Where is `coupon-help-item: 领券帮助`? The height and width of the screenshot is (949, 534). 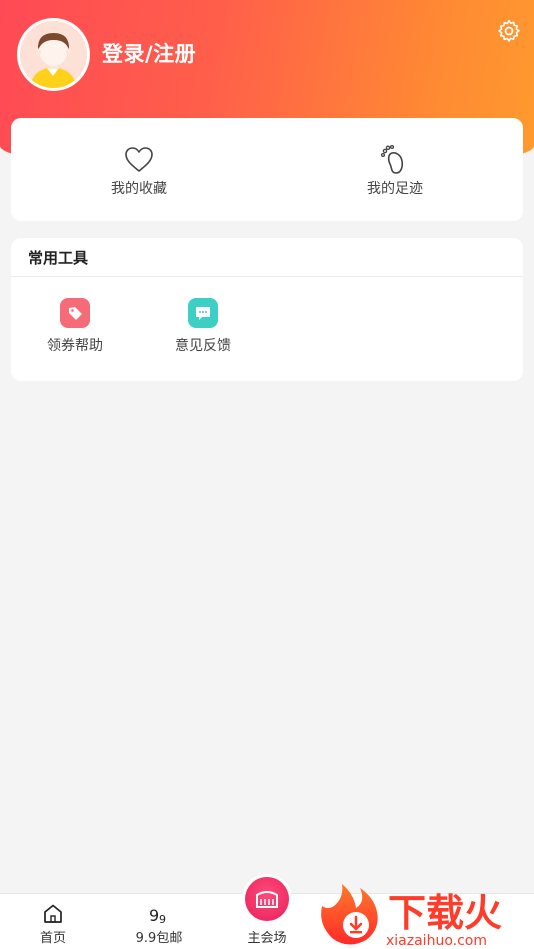
coupon-help-item: 领券帮助 is located at coordinates (75, 326).